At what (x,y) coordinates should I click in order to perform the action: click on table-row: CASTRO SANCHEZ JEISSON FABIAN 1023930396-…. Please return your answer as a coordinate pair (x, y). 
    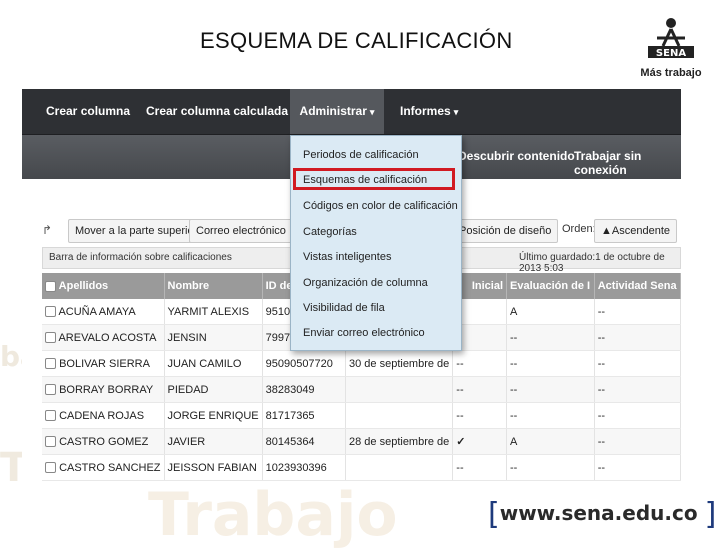
    Looking at the image, I should click on (361, 467).